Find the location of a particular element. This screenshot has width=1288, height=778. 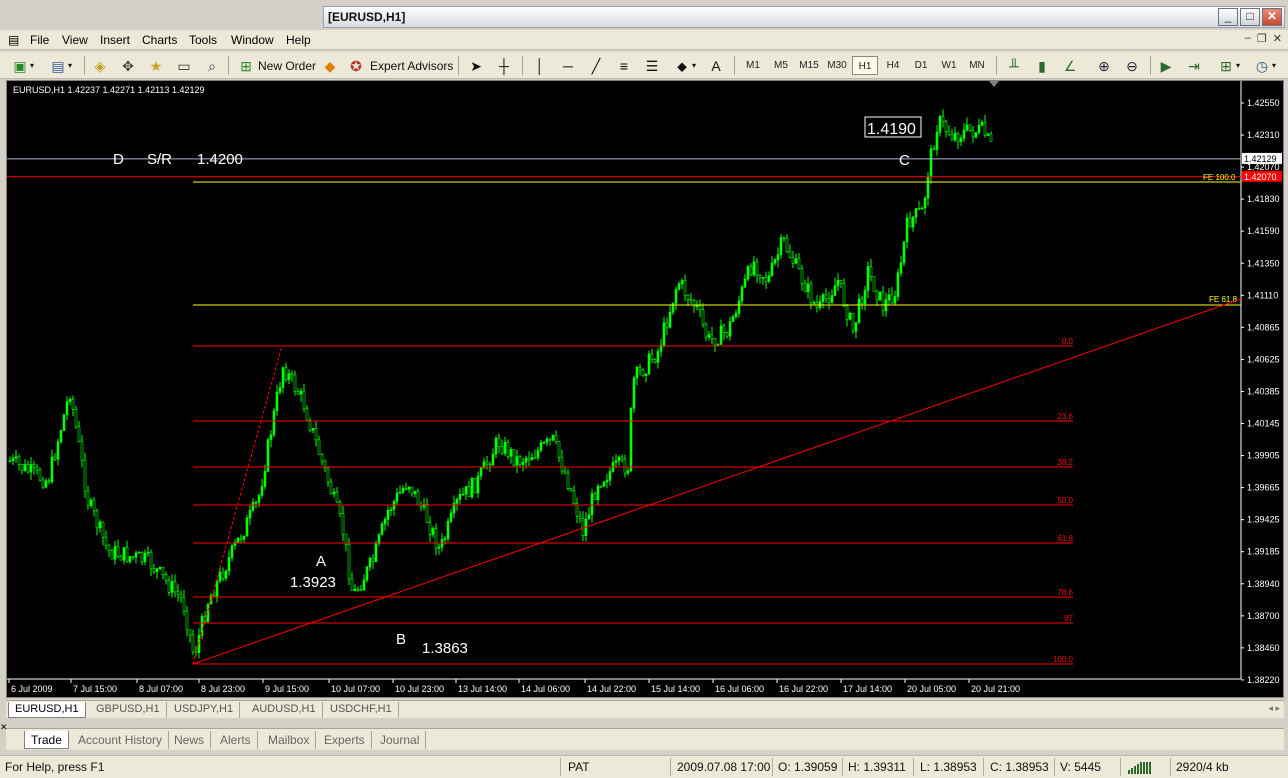

metaeditor-icon: ◆ is located at coordinates (330, 65).